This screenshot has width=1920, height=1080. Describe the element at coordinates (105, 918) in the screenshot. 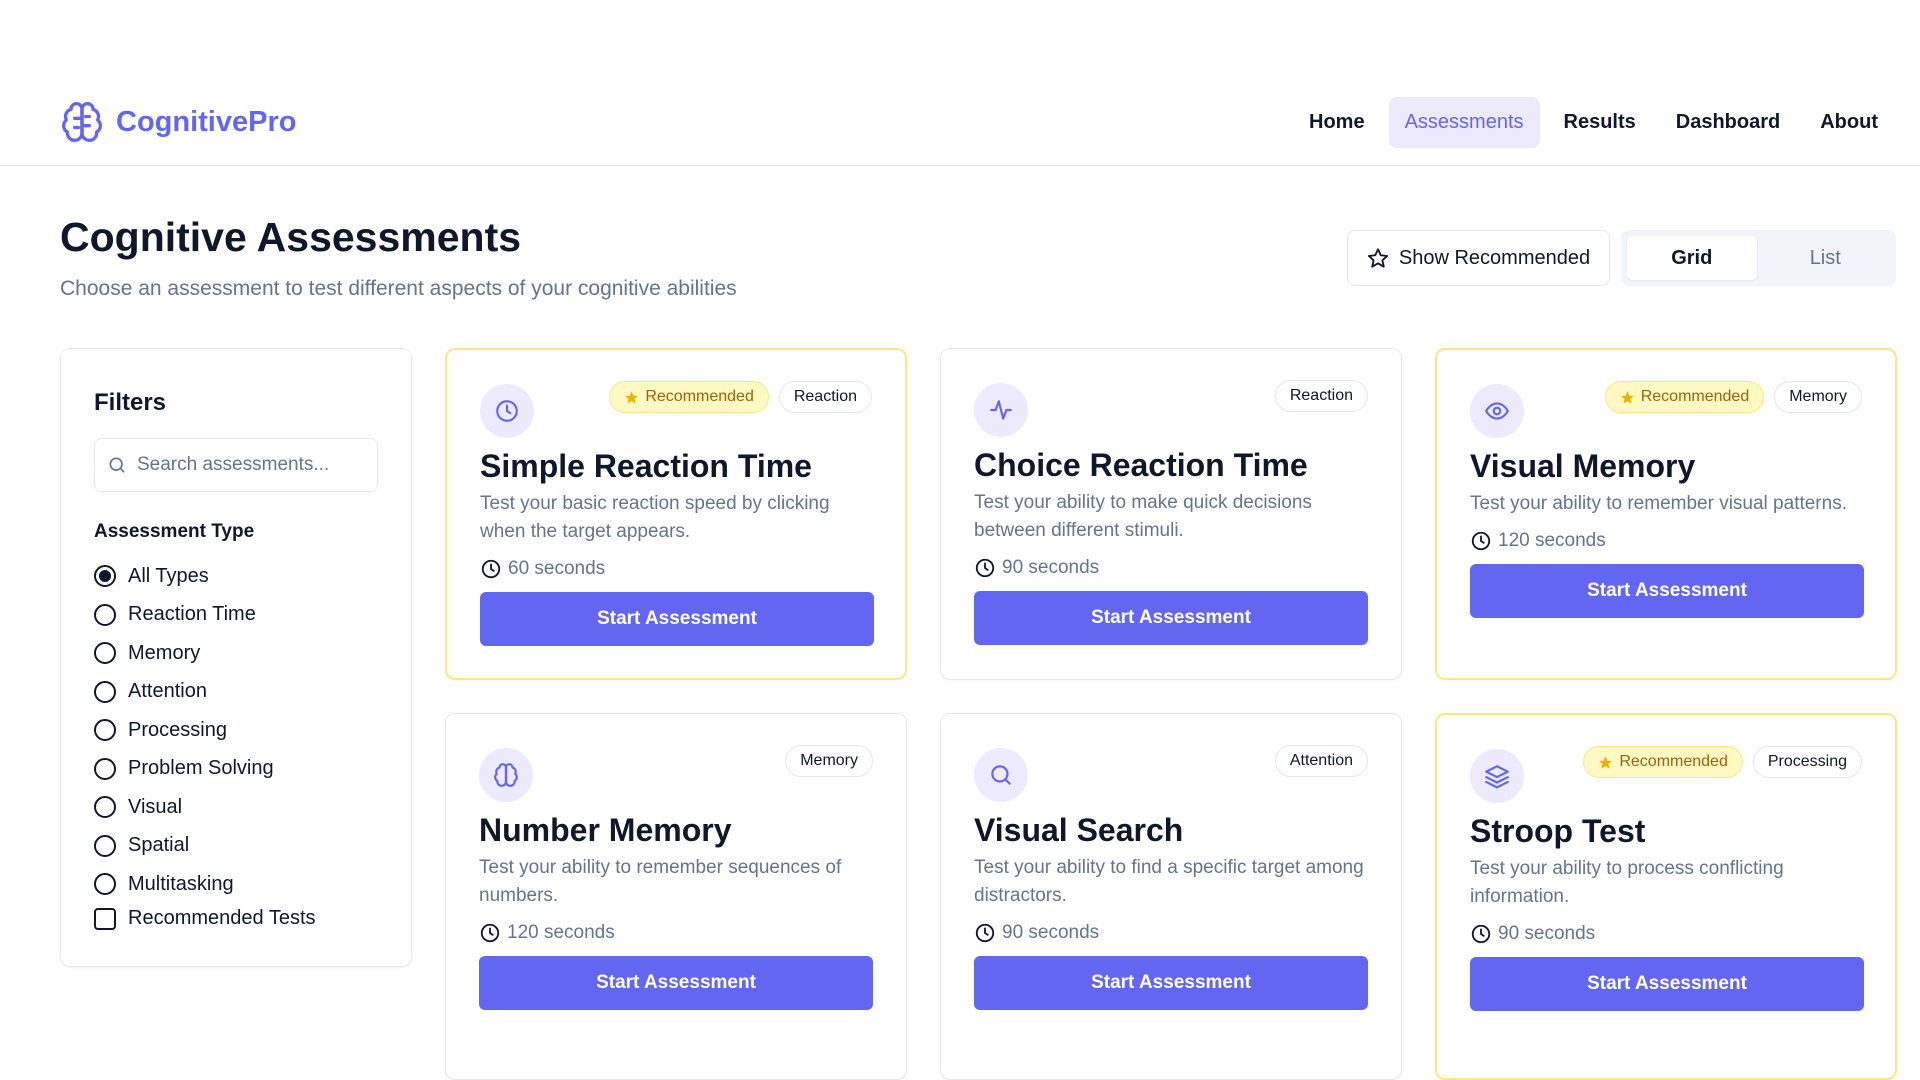

I see `recommended-checkbox` at that location.